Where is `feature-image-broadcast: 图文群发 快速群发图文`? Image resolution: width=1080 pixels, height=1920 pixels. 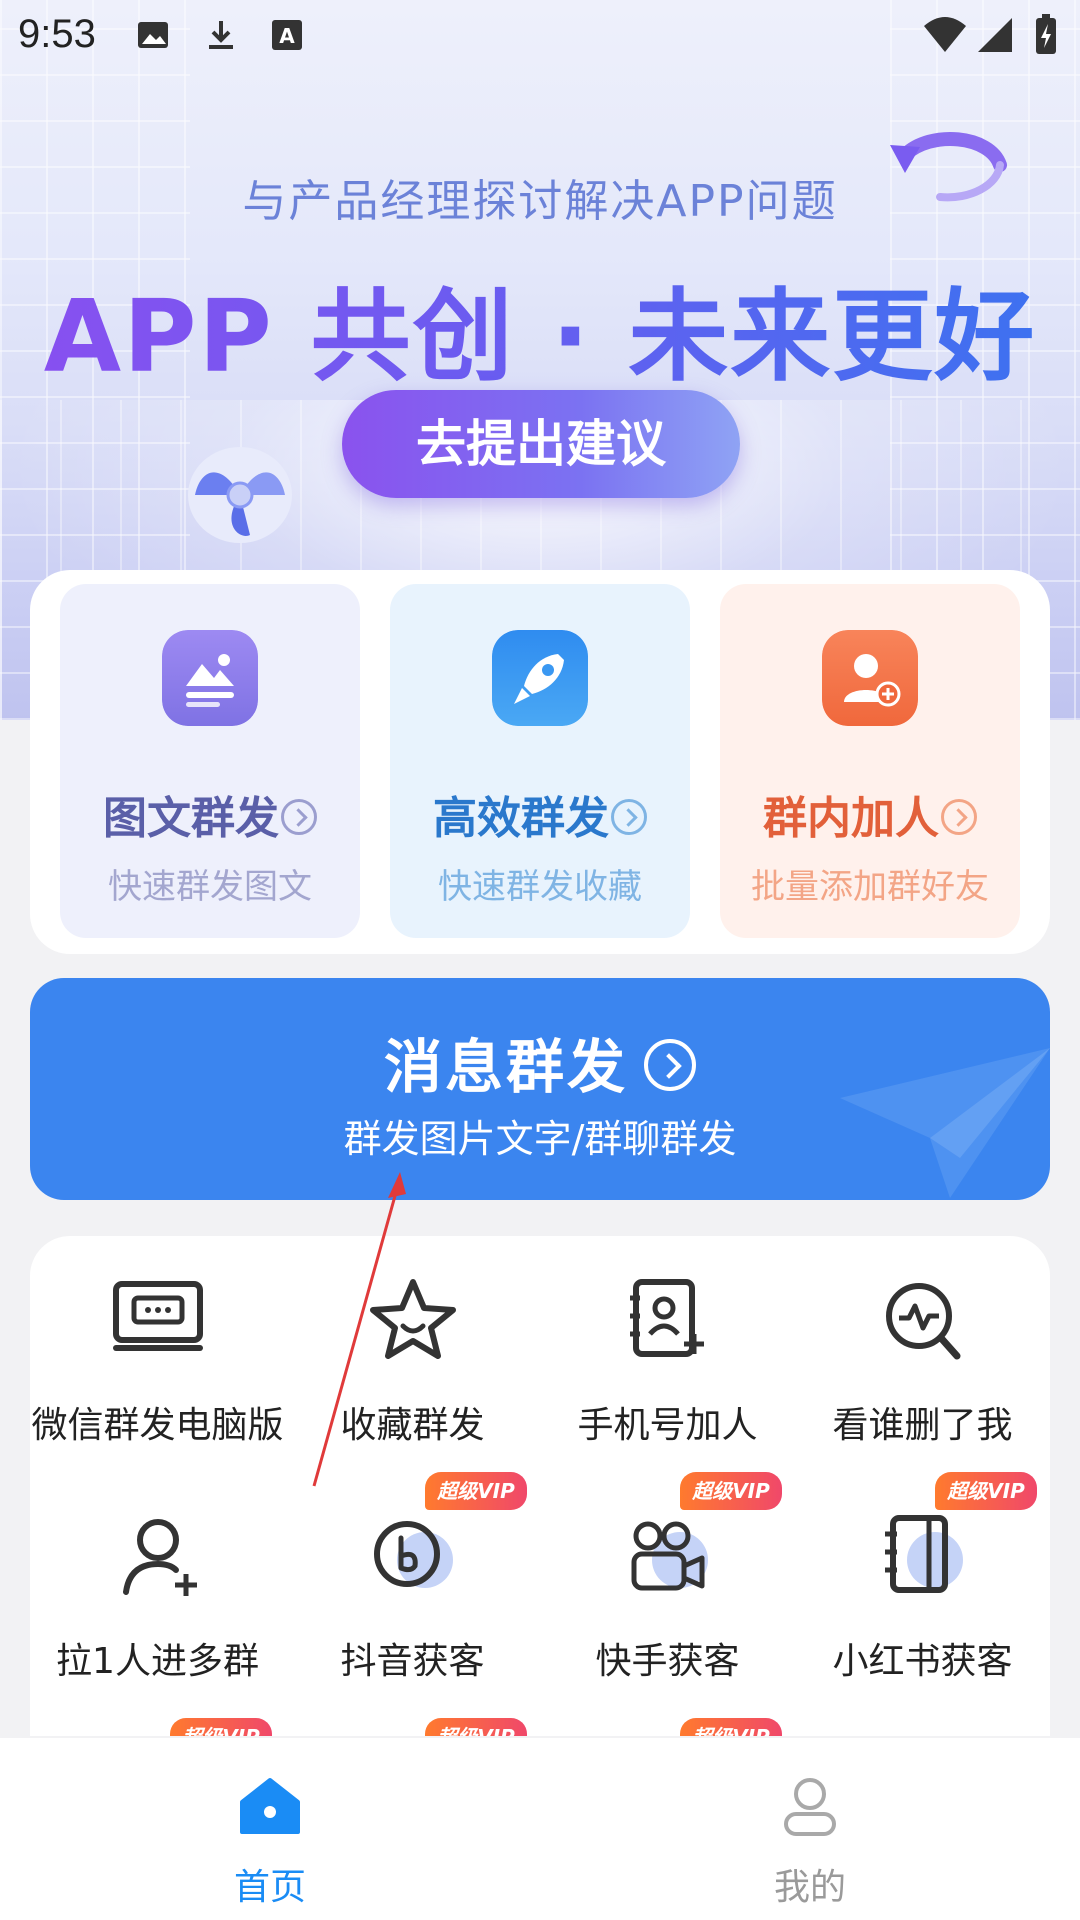
feature-image-broadcast: 图文群发 快速群发图文 is located at coordinates (210, 761).